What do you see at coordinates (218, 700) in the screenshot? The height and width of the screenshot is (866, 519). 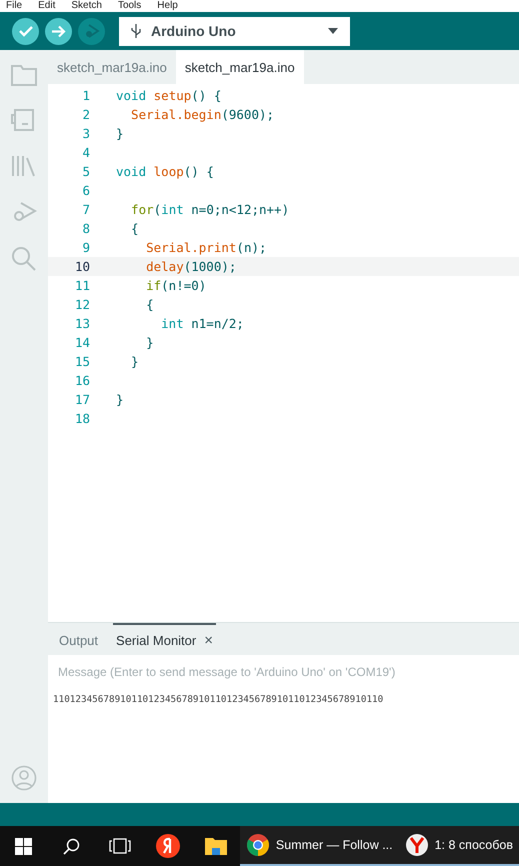 I see `serial-output: 11012345678910110123456789101101234567891011012345678910110` at bounding box center [218, 700].